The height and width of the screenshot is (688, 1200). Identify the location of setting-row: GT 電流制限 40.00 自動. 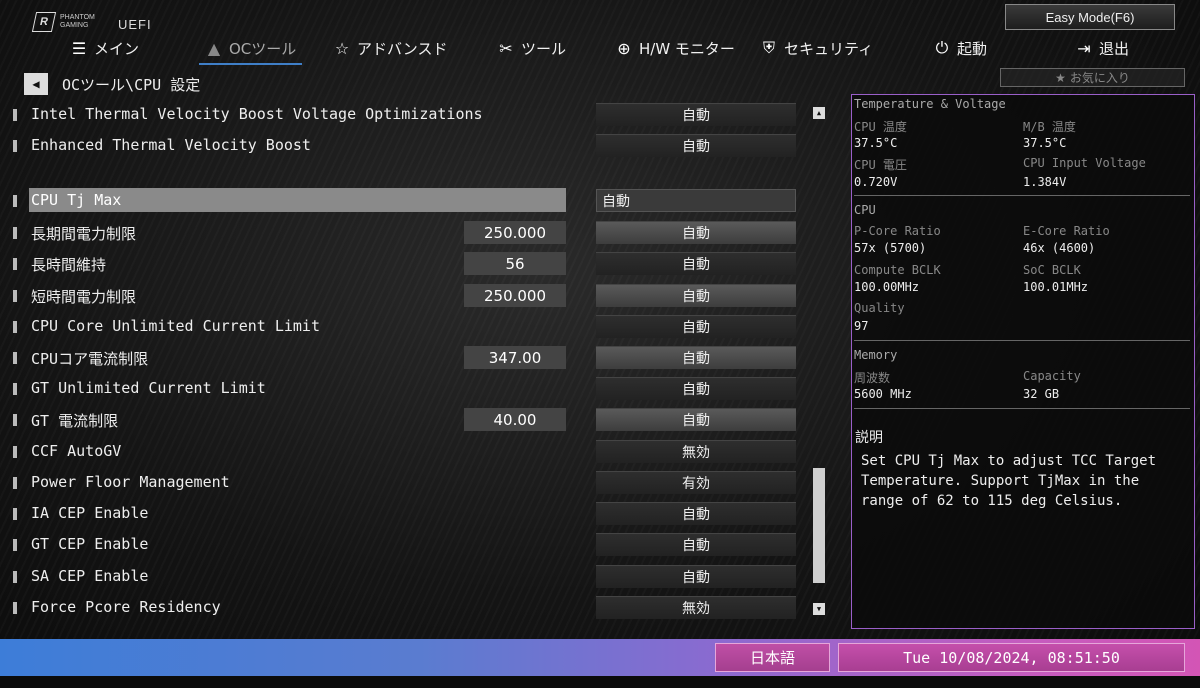
(415, 420).